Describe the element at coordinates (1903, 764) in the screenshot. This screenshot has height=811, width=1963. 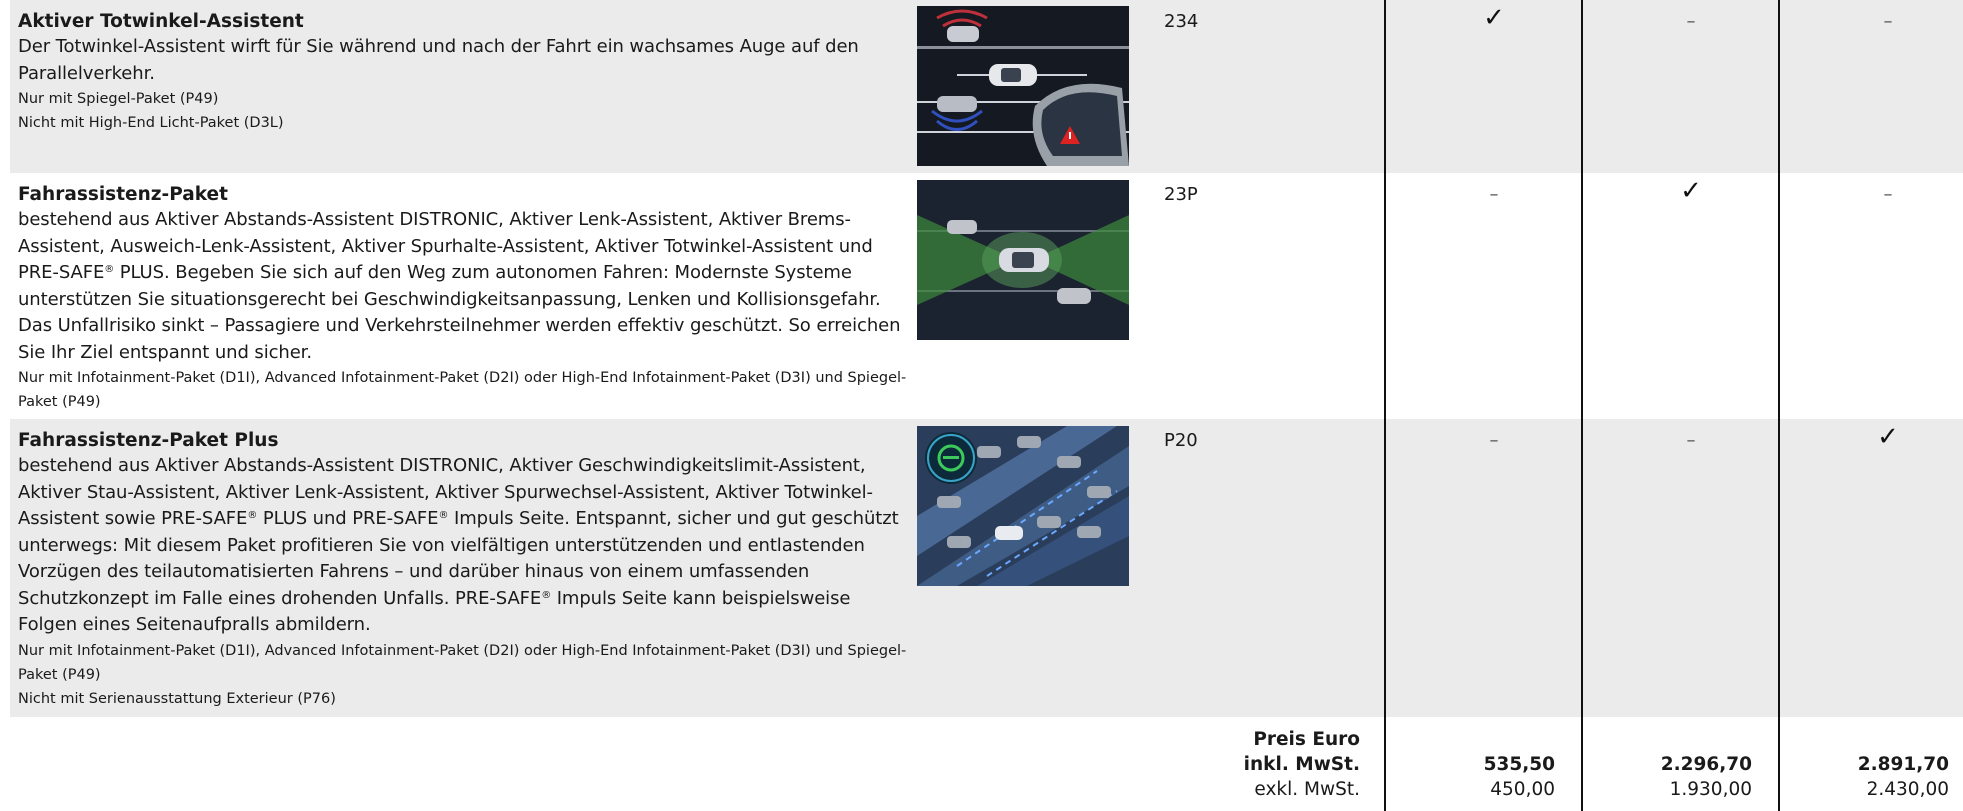
I see `price-incl: 2.891,70` at that location.